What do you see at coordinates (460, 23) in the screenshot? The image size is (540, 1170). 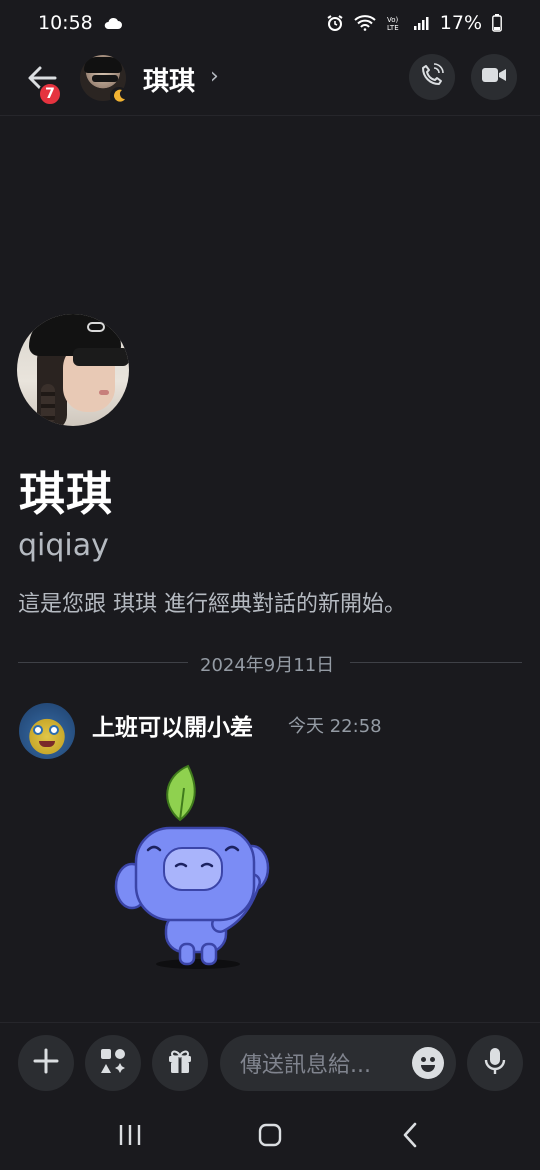 I see `battery-percent: 17%` at bounding box center [460, 23].